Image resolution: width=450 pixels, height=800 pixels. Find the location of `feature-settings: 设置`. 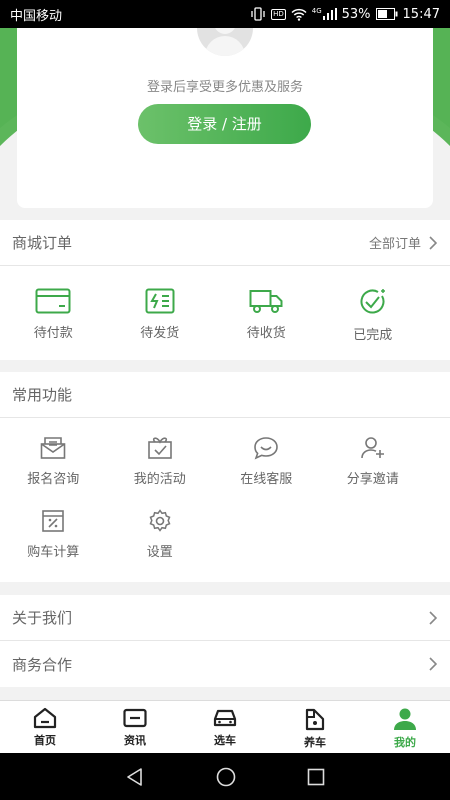

feature-settings: 设置 is located at coordinates (160, 534).